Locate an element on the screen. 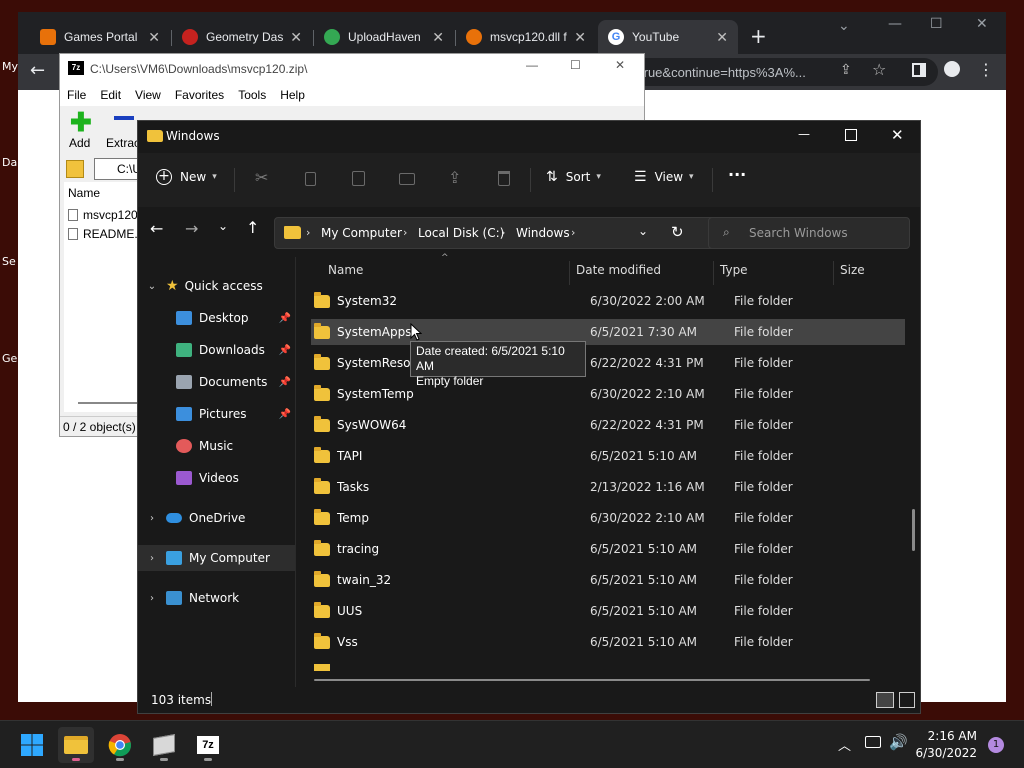 This screenshot has height=768, width=1024. tab-uploadhaven: UploadHaven ✕ is located at coordinates (384, 37).